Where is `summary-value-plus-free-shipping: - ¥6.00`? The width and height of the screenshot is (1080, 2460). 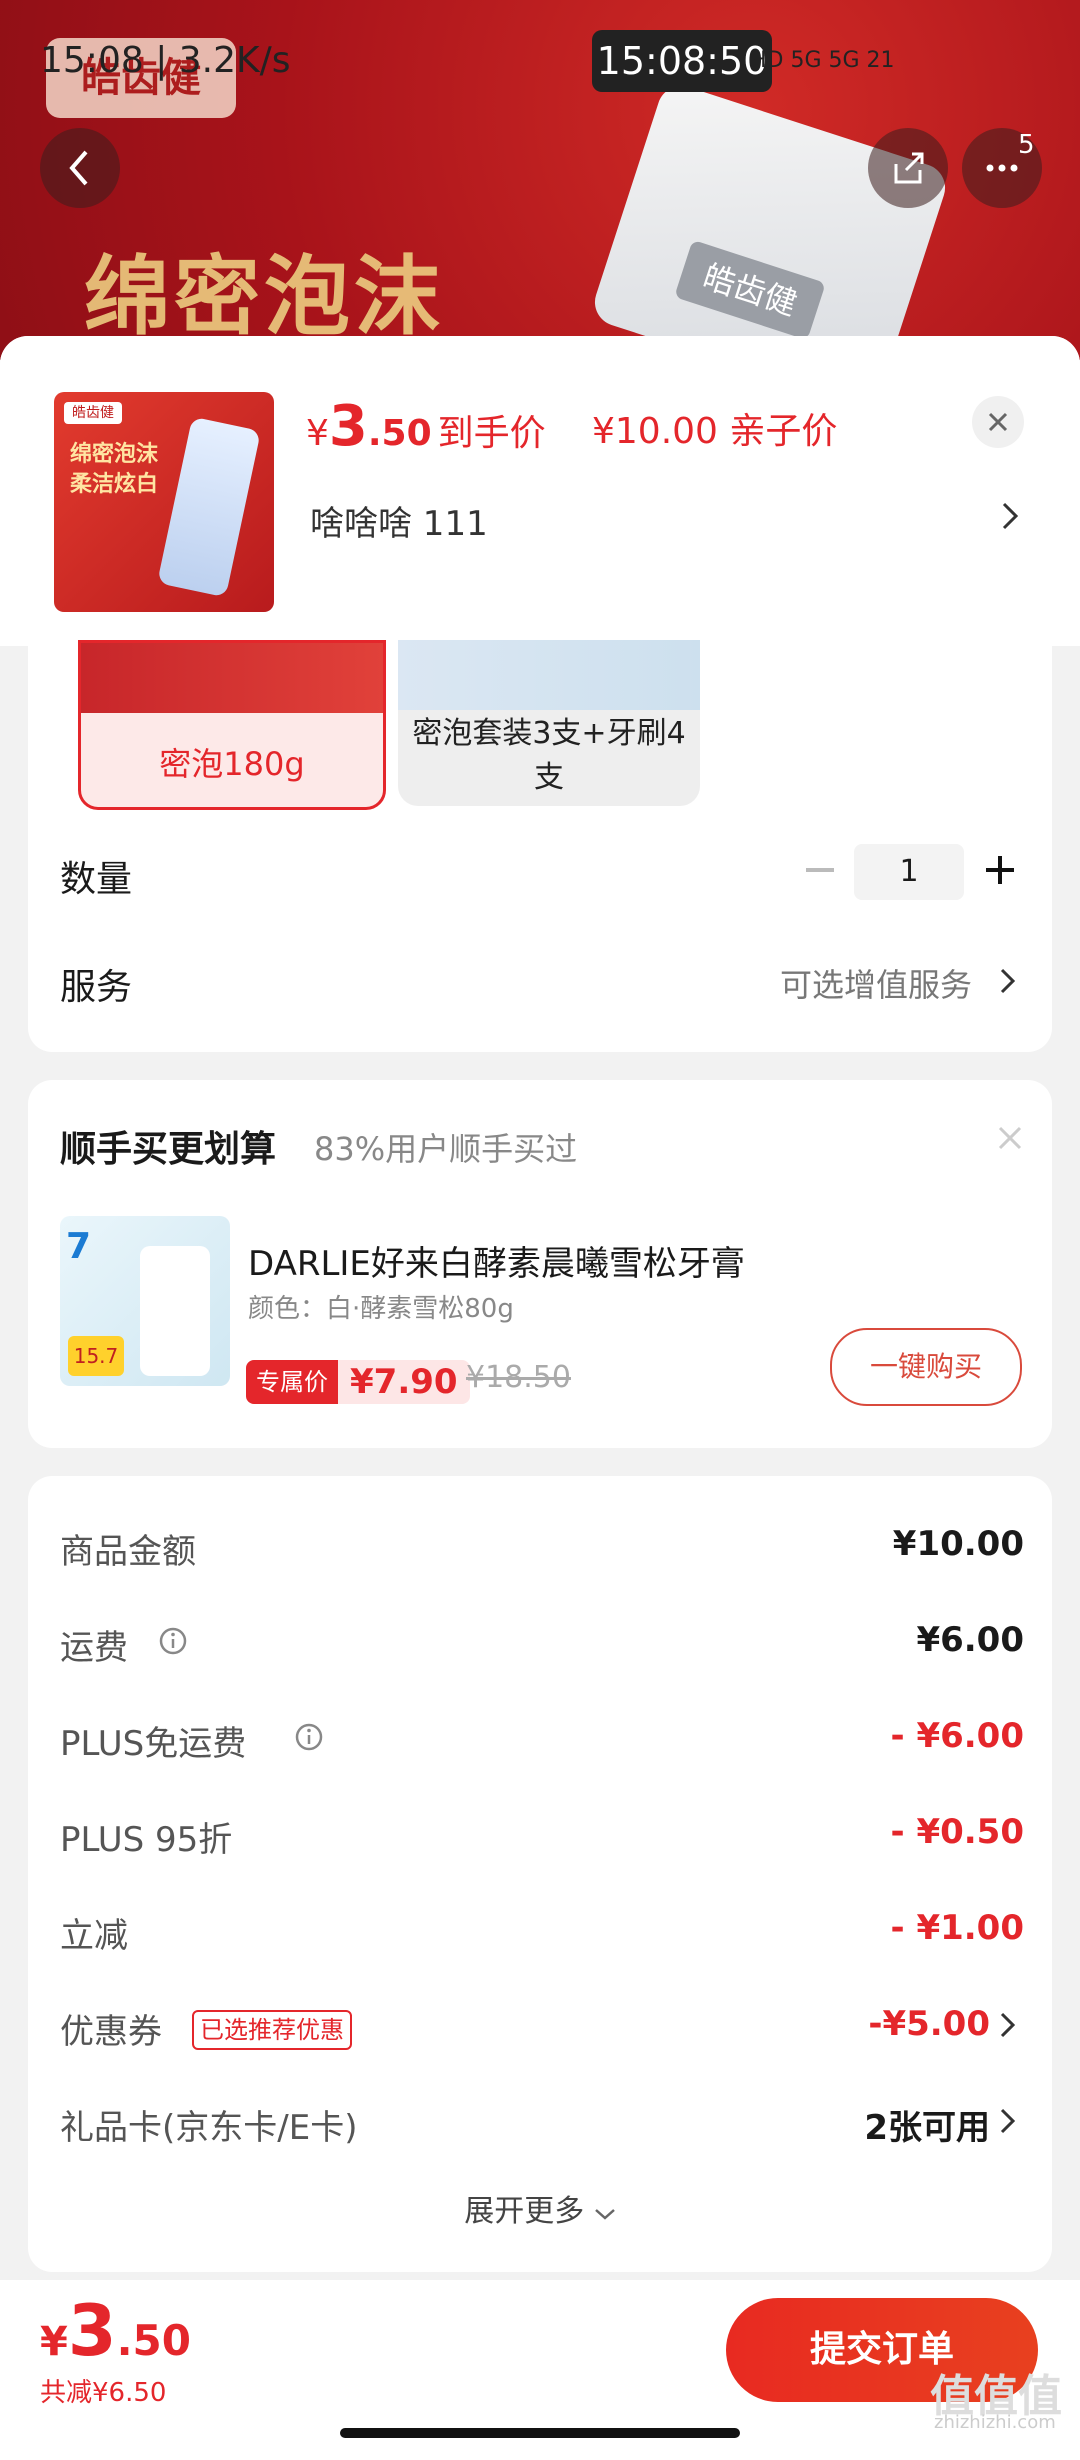 summary-value-plus-free-shipping: - ¥6.00 is located at coordinates (957, 1736).